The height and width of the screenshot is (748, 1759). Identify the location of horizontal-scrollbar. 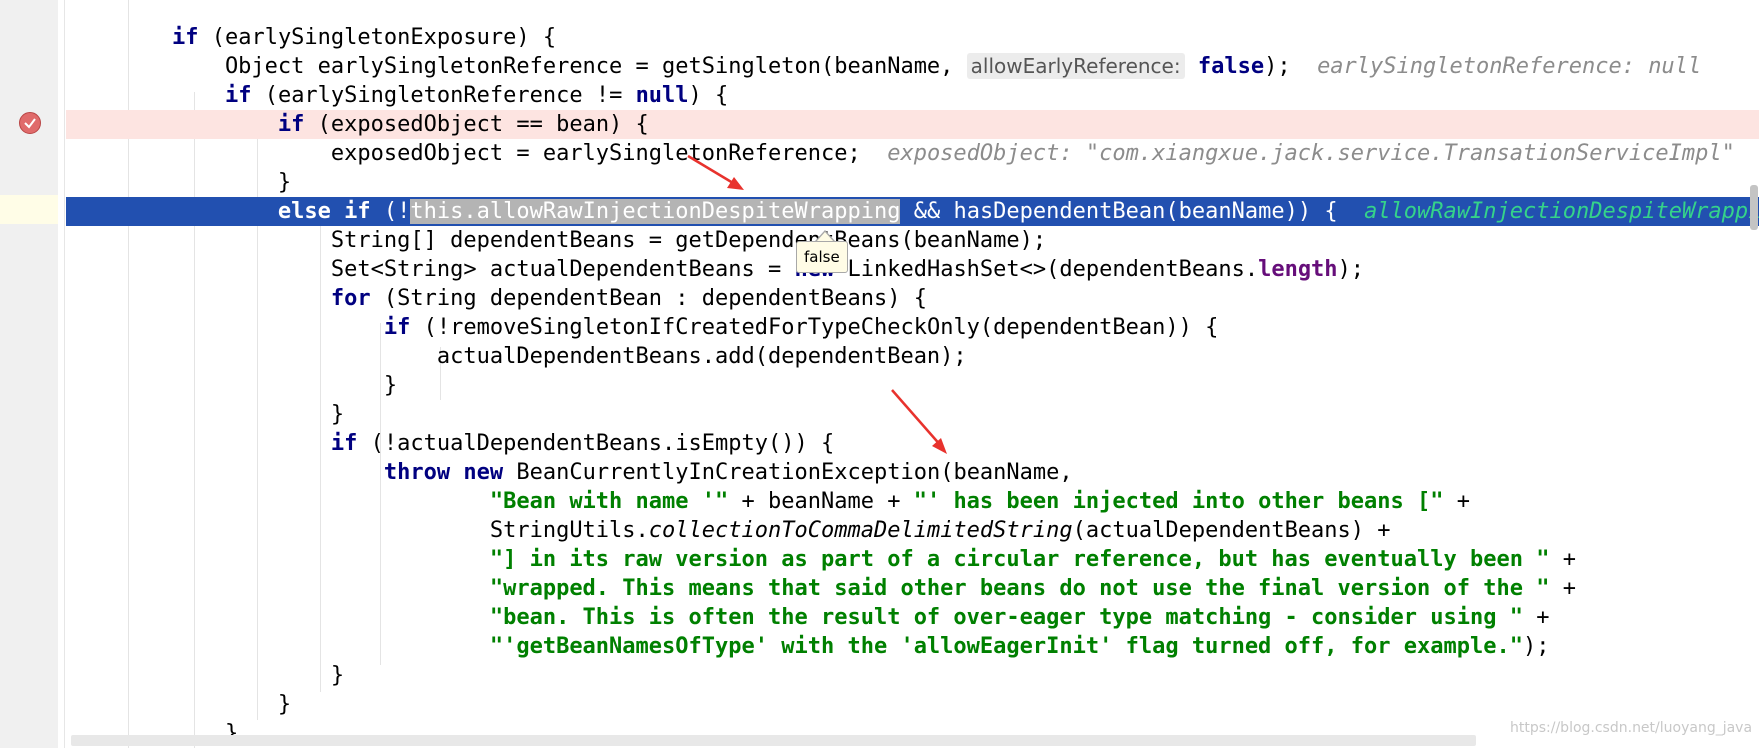
(773, 740).